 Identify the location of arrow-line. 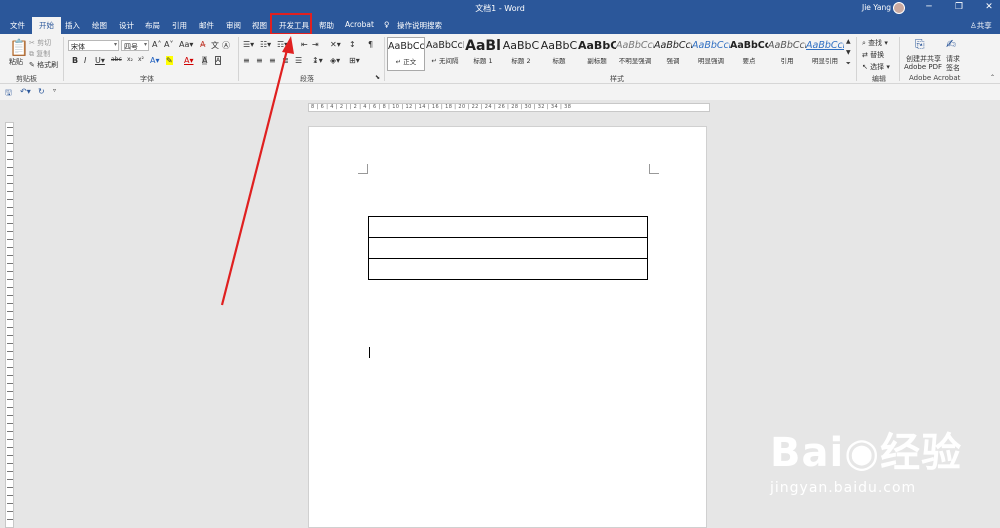
(255, 175).